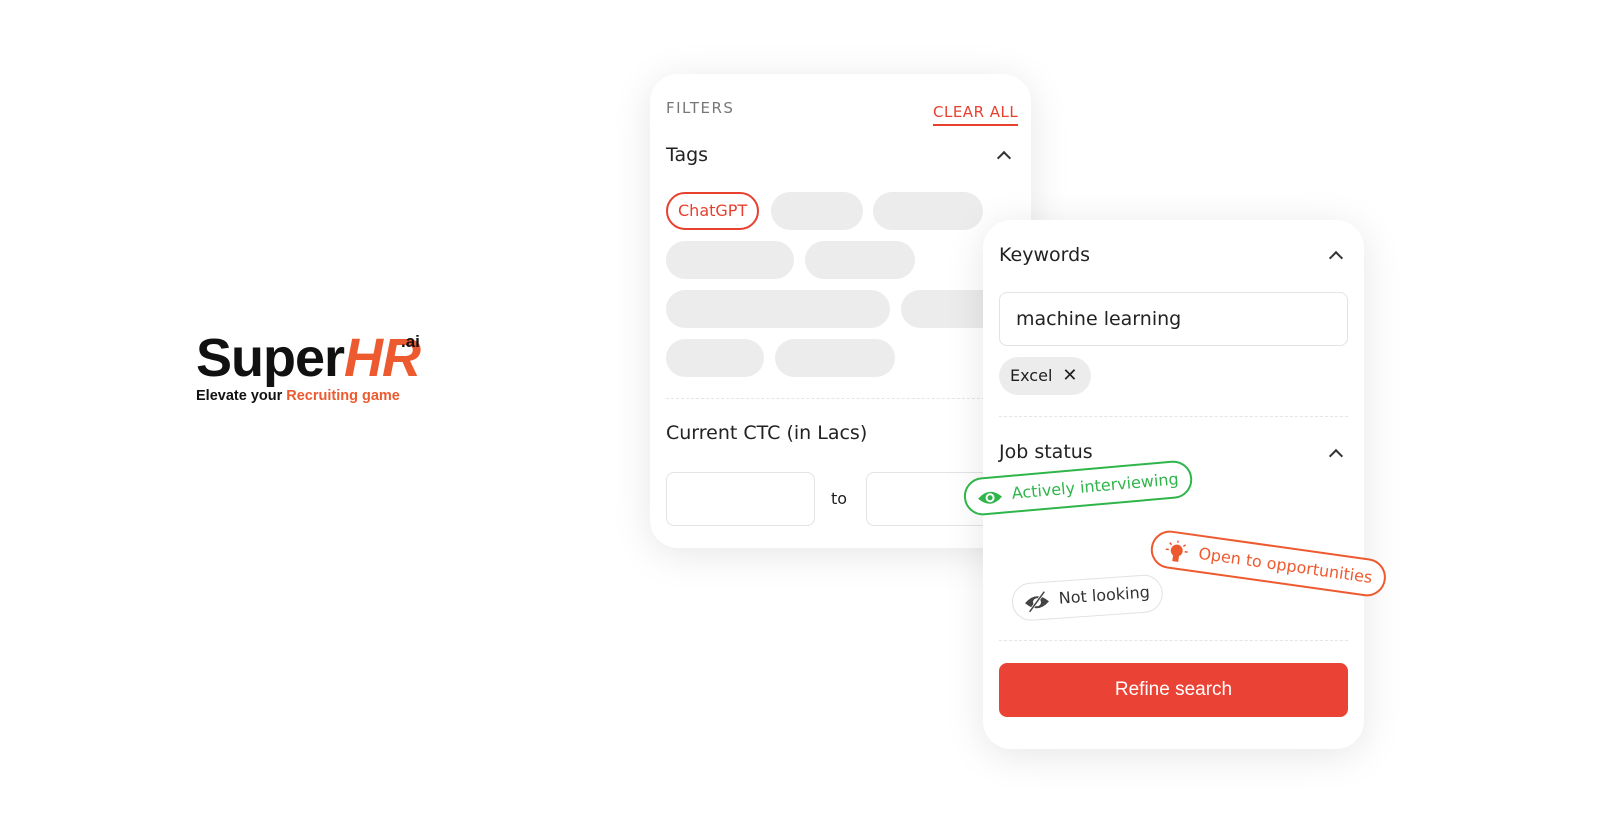 The height and width of the screenshot is (840, 1600). I want to click on job-status-heading: Job status, so click(1046, 452).